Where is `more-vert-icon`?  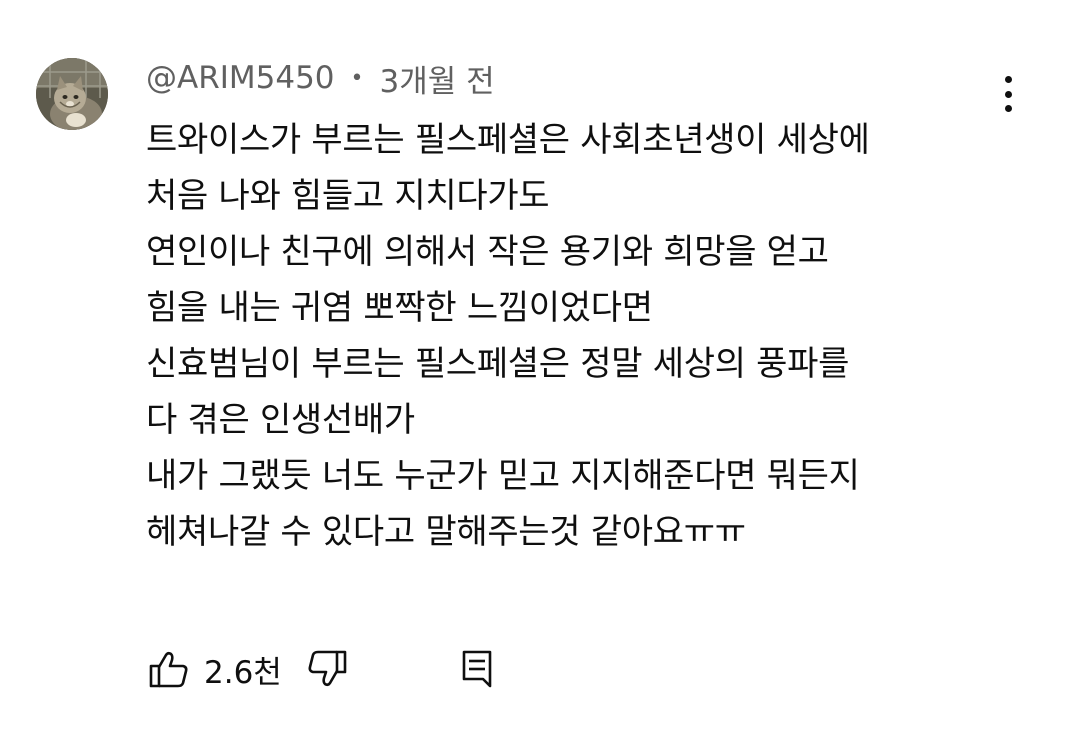 more-vert-icon is located at coordinates (1008, 94).